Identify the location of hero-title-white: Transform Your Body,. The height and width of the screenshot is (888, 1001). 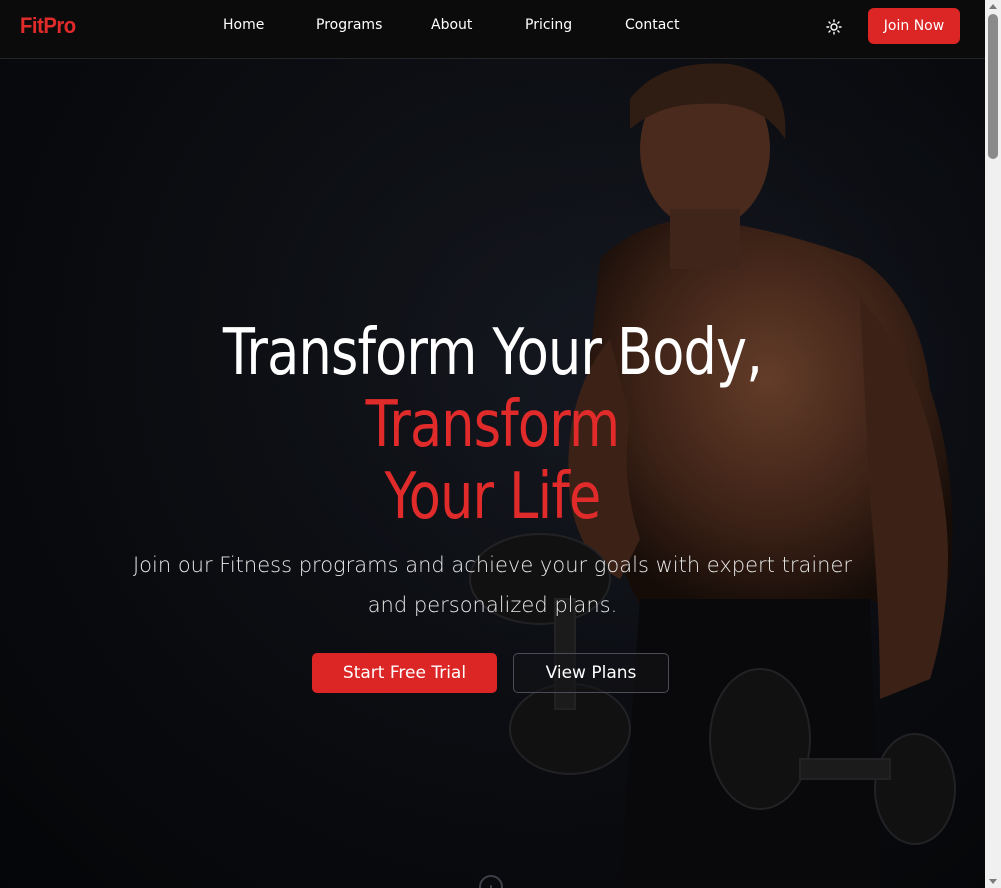
(492, 353).